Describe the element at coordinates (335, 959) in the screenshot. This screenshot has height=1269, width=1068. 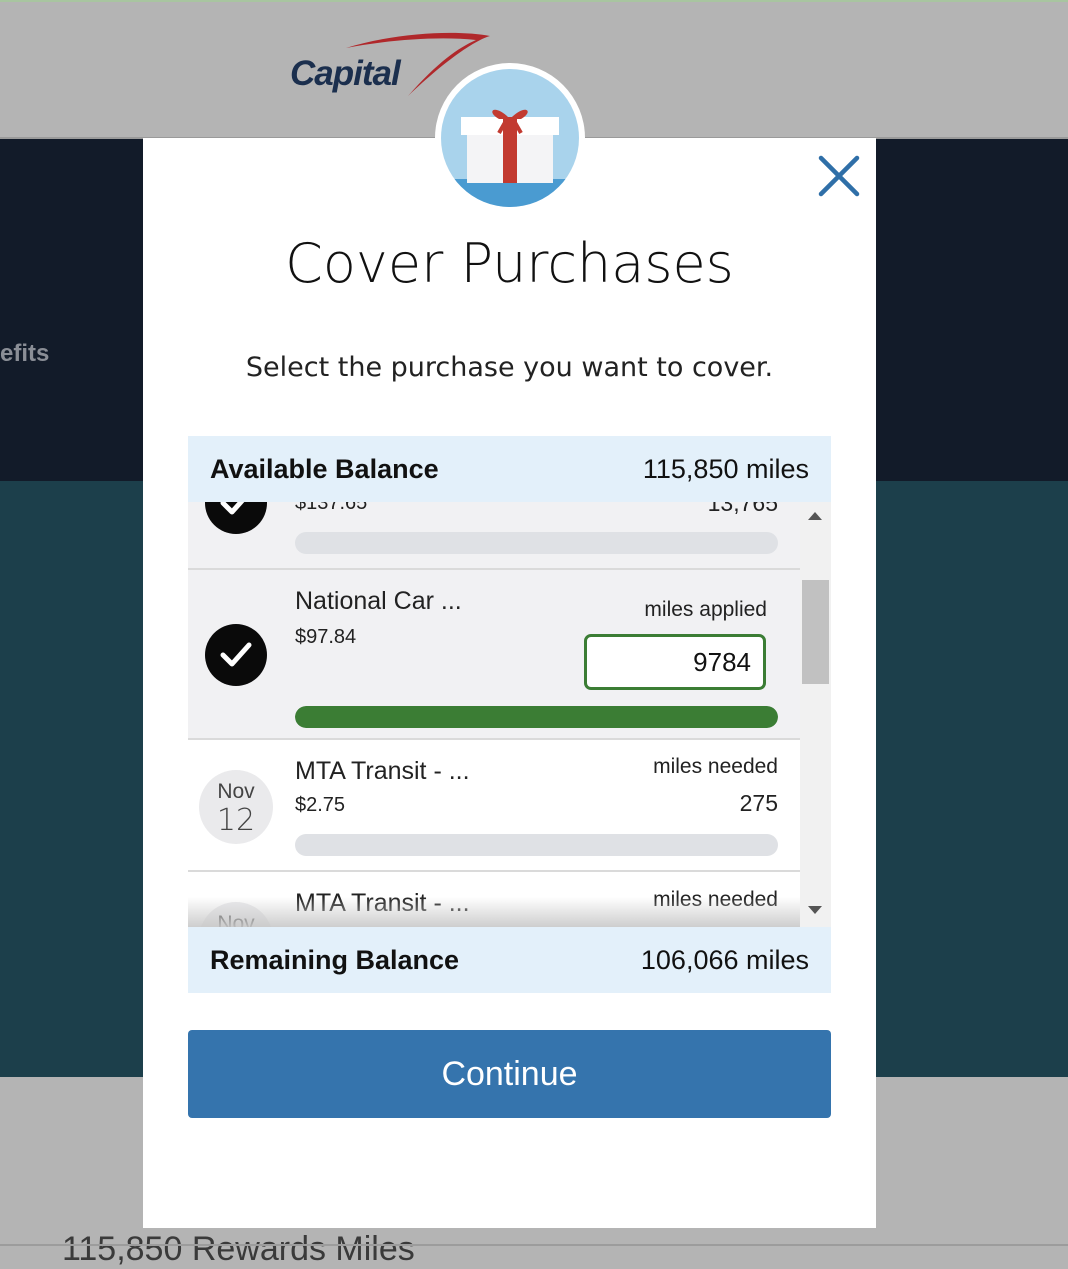
I see `remaining-balance-label: Remaining Balance` at that location.